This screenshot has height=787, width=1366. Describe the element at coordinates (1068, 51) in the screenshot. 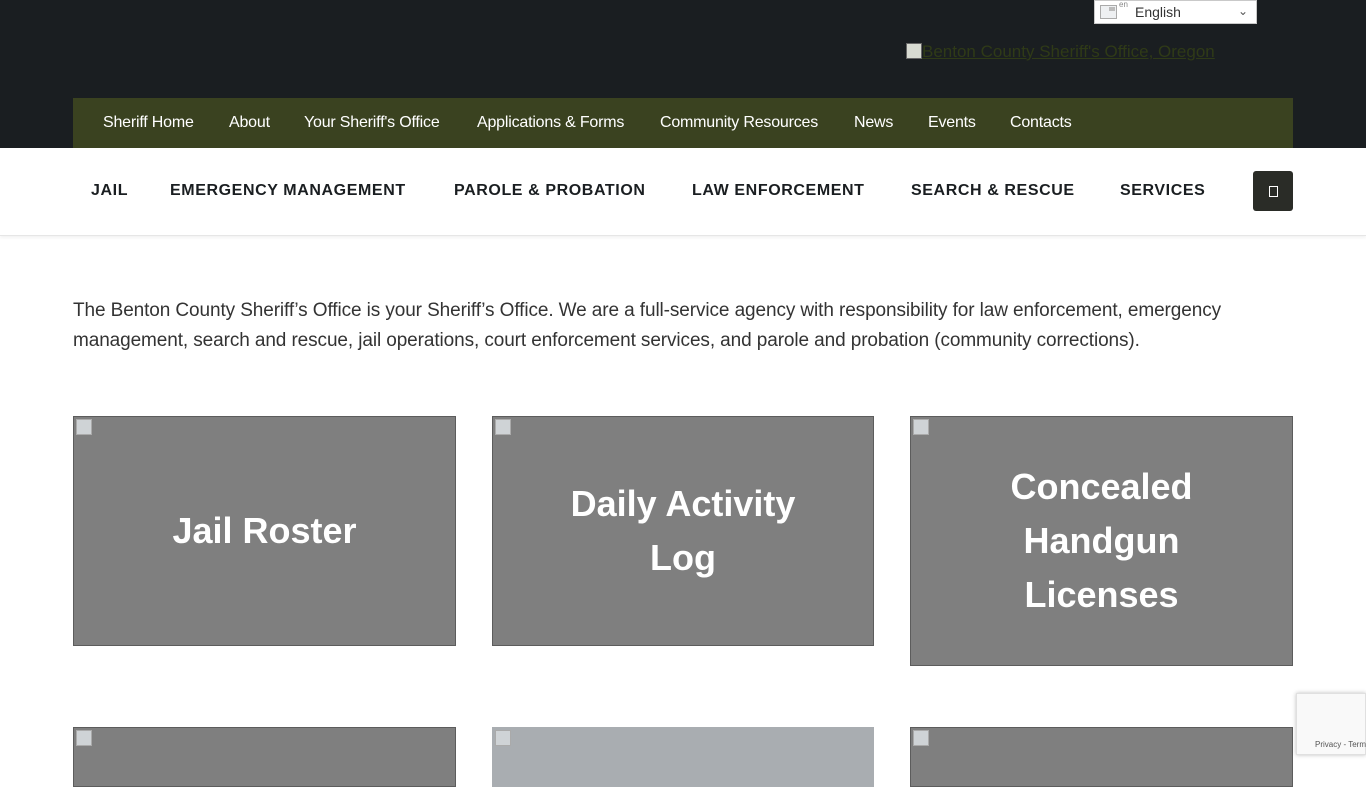

I see `logo-alt-text: Benton County Sheriff's Office, Oregon` at that location.